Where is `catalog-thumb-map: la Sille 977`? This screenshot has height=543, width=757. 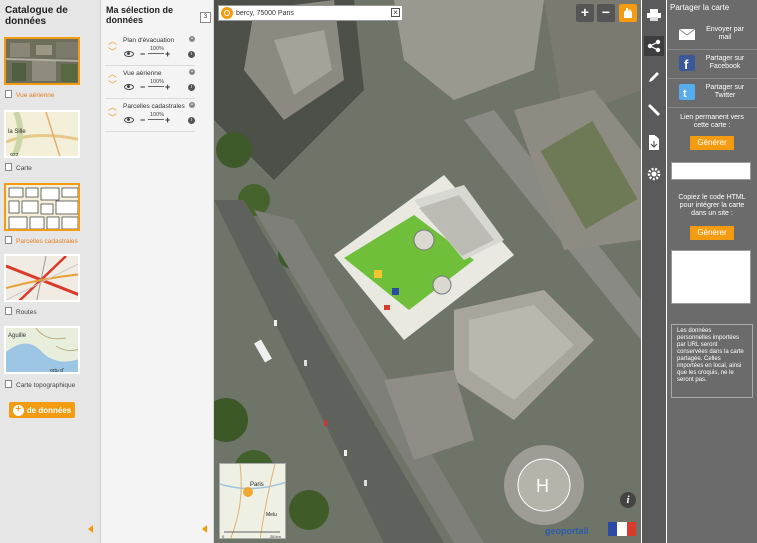
catalog-thumb-map: la Sille 977 is located at coordinates (42, 134).